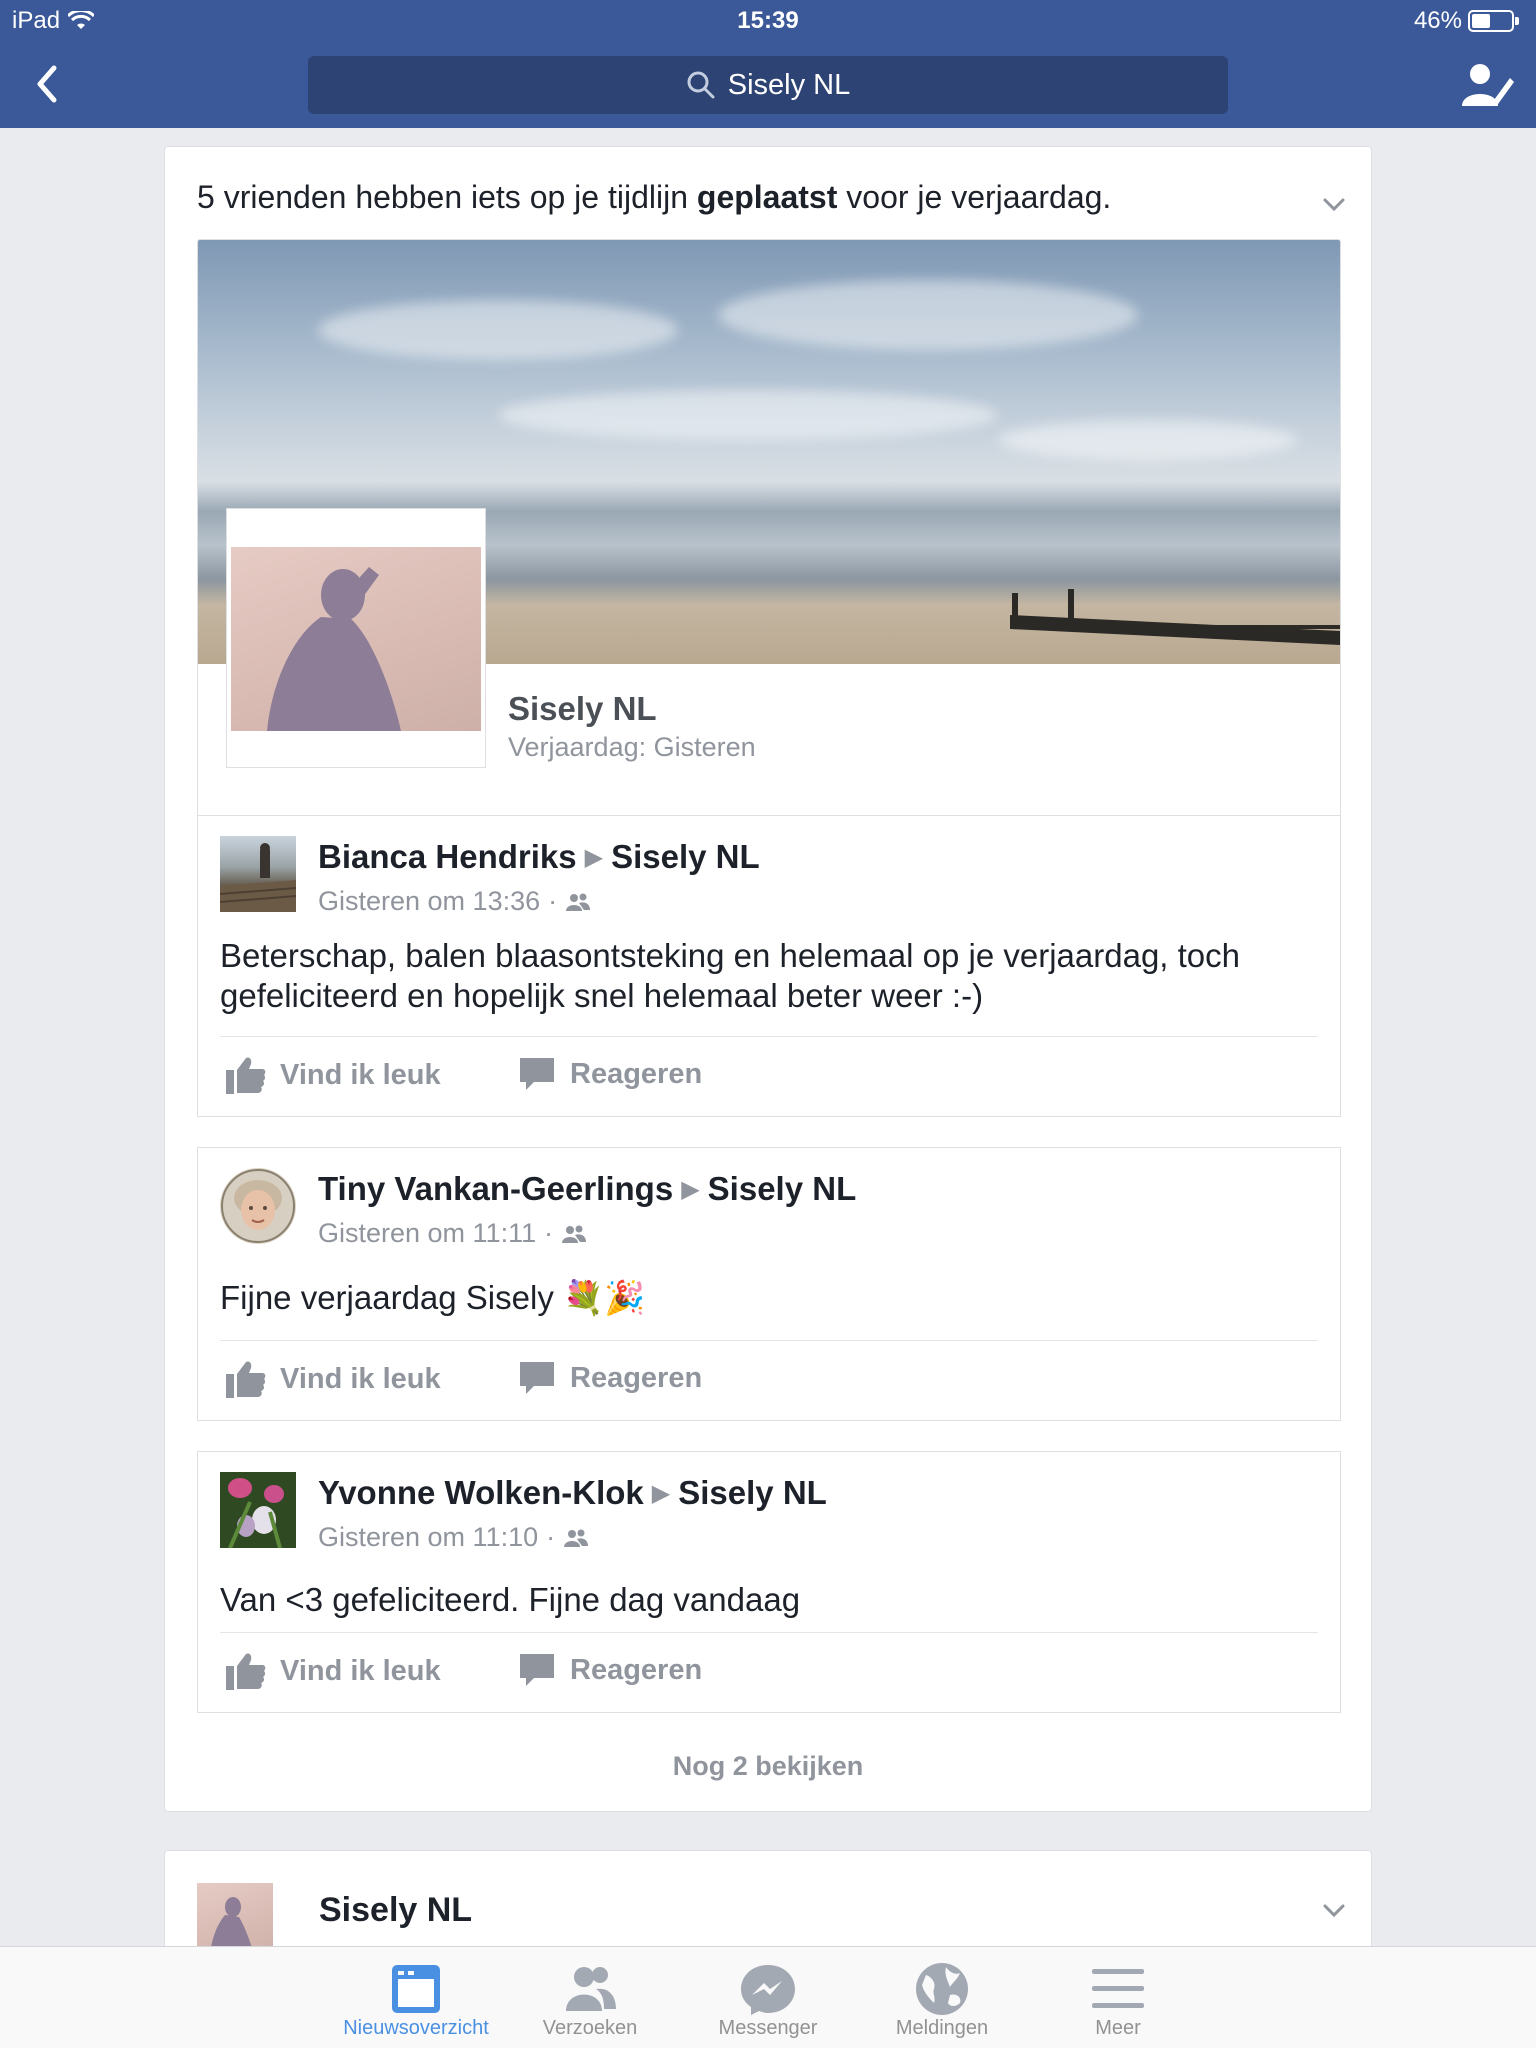 This screenshot has width=1536, height=2048. Describe the element at coordinates (942, 1989) in the screenshot. I see `globe-icon` at that location.